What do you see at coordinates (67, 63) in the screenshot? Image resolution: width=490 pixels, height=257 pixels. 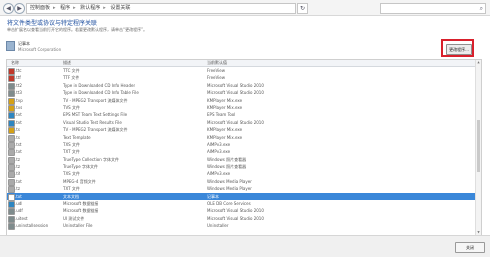 I see `column-header-description: 描述` at bounding box center [67, 63].